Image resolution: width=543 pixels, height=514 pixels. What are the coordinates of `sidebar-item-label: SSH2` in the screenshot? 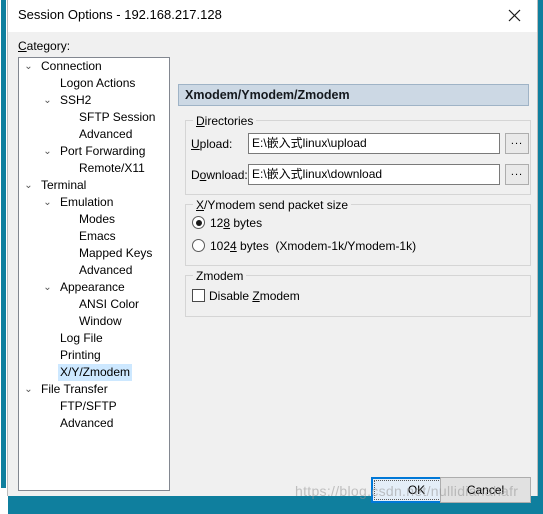 It's located at (76, 100).